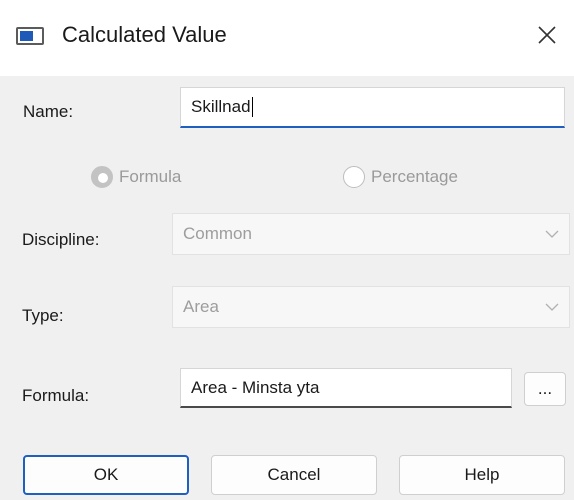 This screenshot has width=574, height=500. I want to click on discipline-value: Common, so click(217, 233).